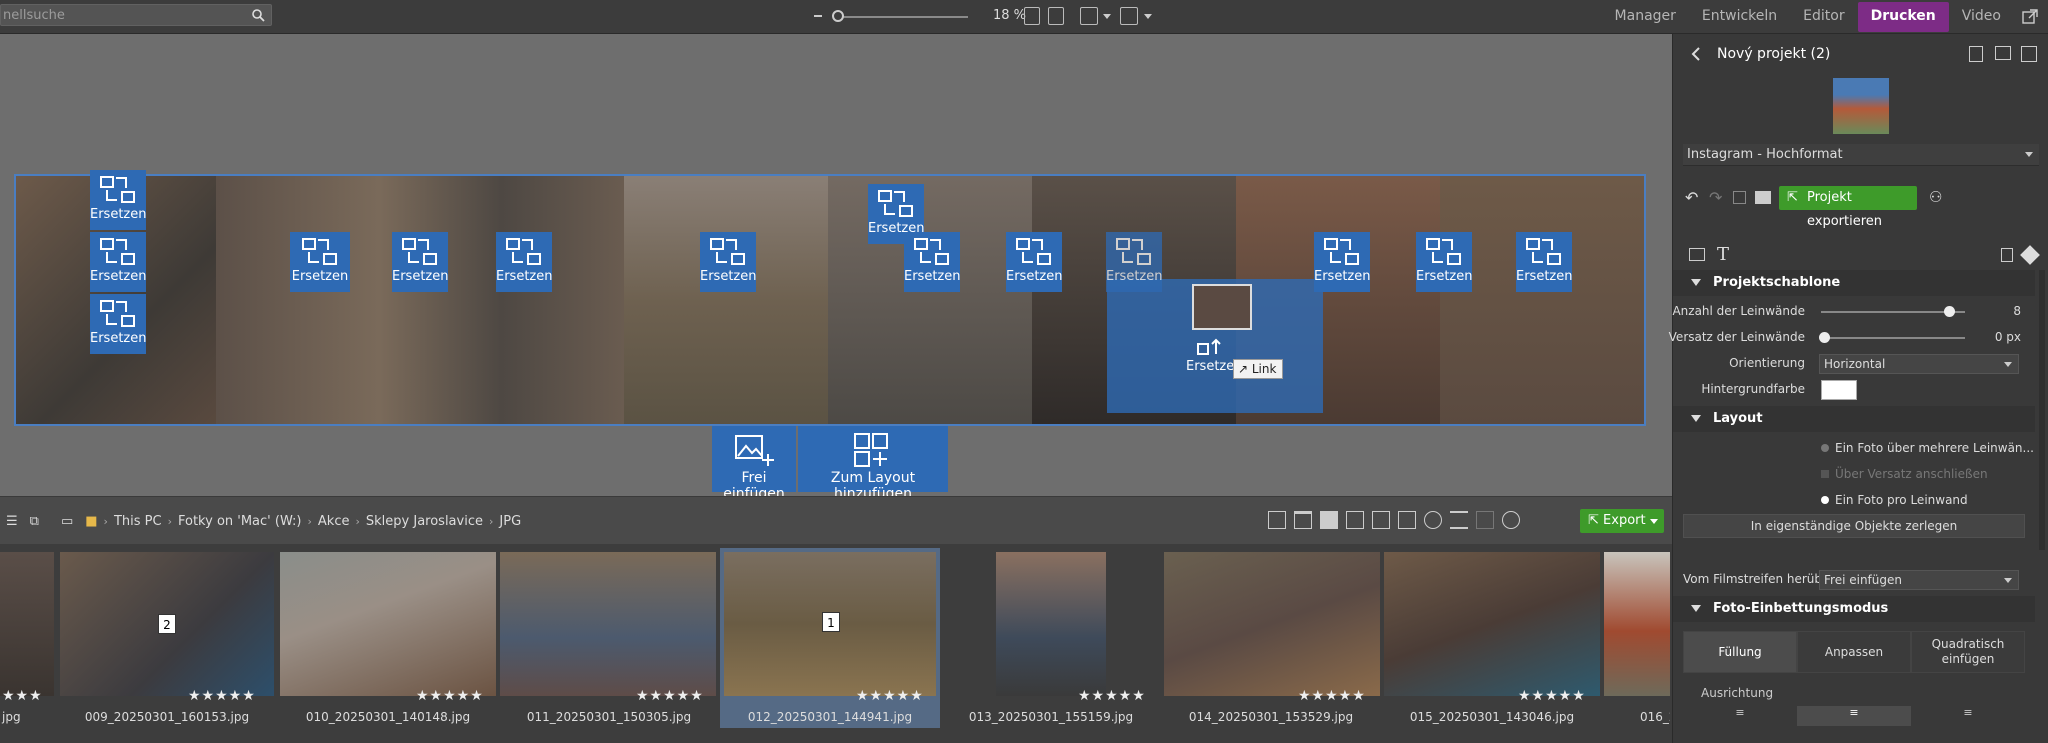  Describe the element at coordinates (136, 15) in the screenshot. I see `search-field: nellsuche` at that location.